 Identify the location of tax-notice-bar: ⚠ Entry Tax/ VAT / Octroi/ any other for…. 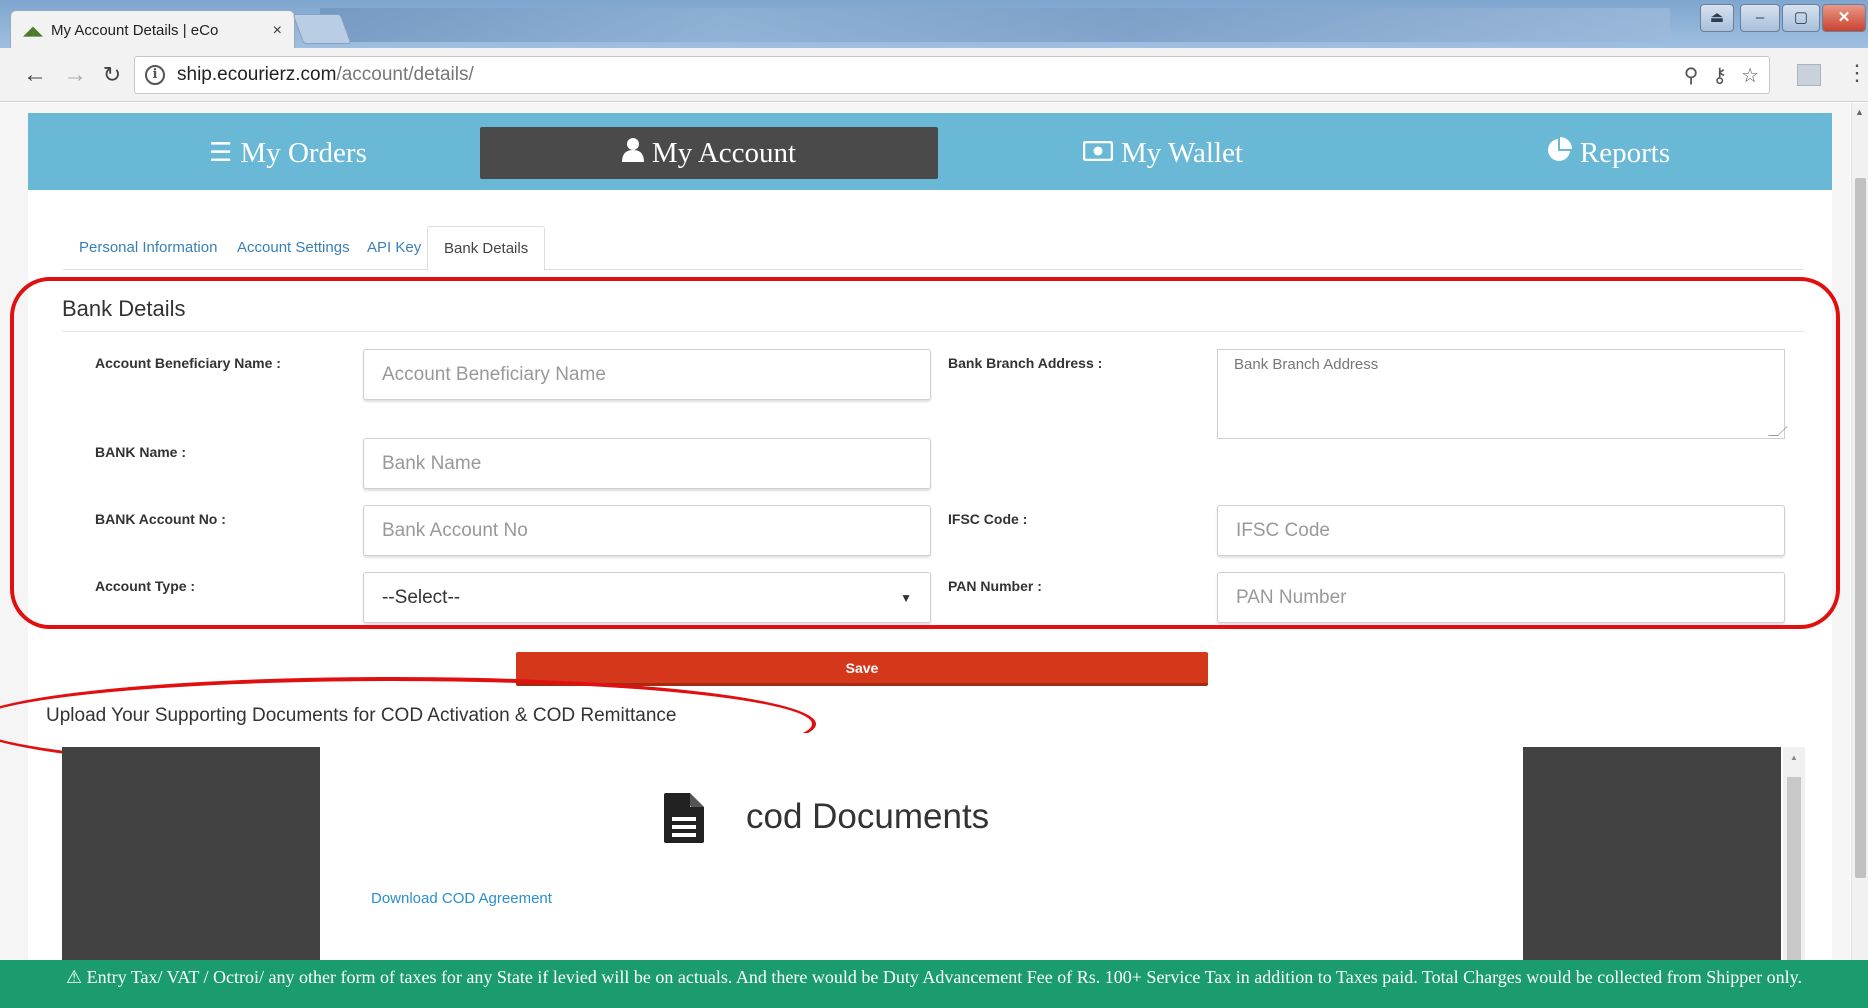
(934, 984).